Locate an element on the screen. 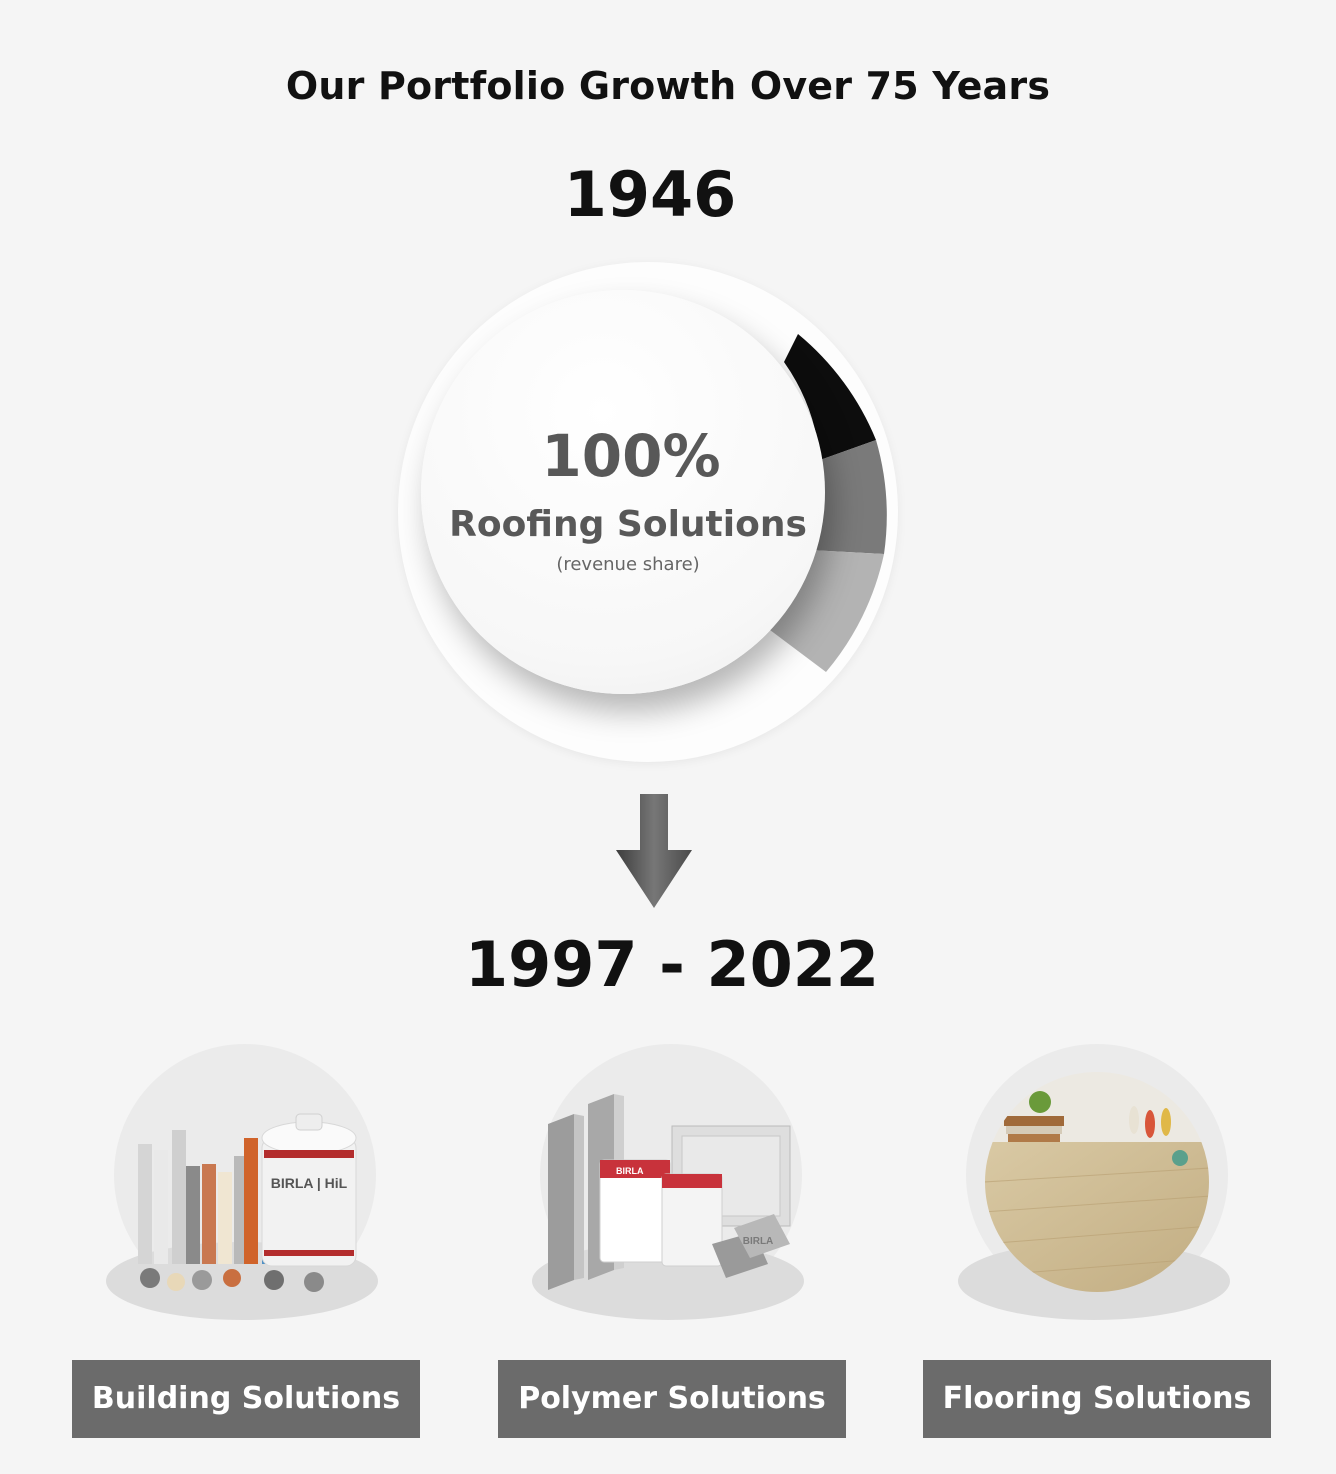  period-range: 1997 - 2022 is located at coordinates (672, 964).